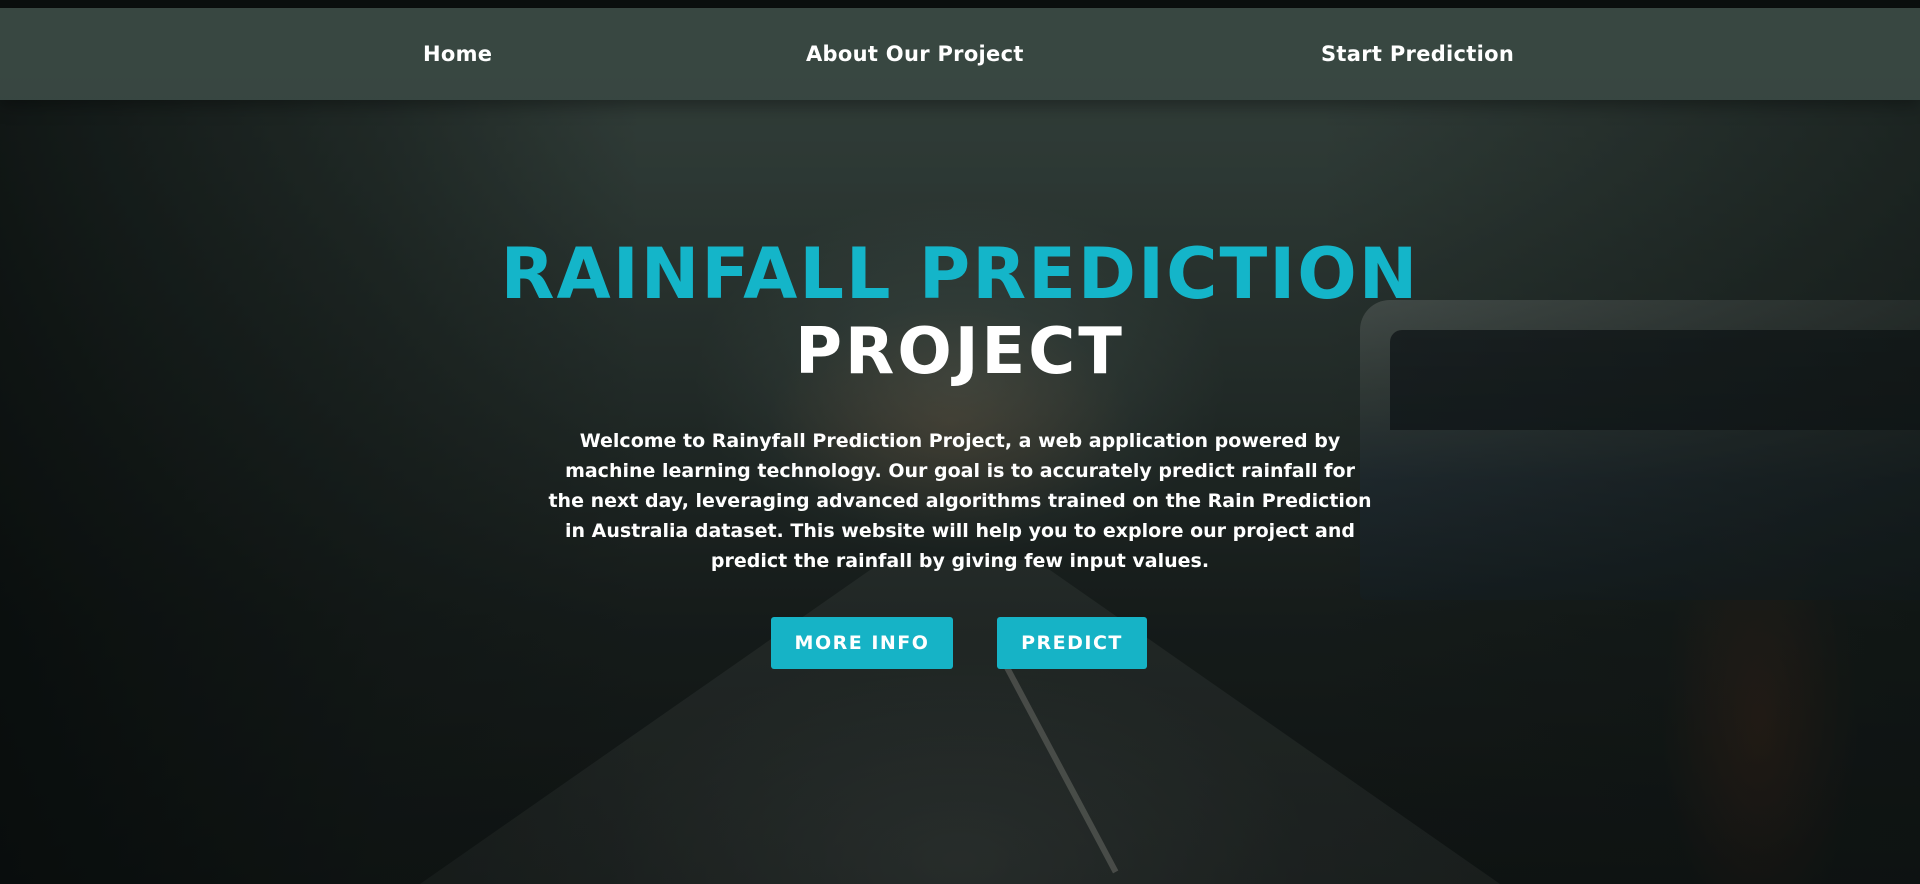 This screenshot has height=884, width=1920. Describe the element at coordinates (960, 4) in the screenshot. I see `top-strip` at that location.